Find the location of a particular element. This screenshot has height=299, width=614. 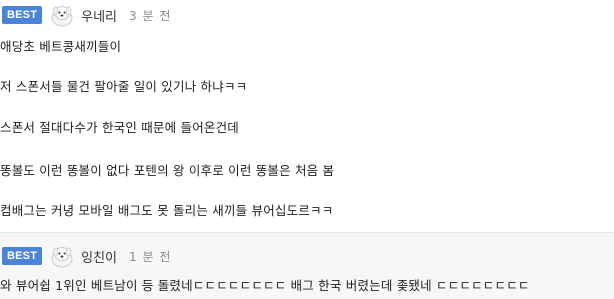

author-name: 잉친이 is located at coordinates (99, 256).